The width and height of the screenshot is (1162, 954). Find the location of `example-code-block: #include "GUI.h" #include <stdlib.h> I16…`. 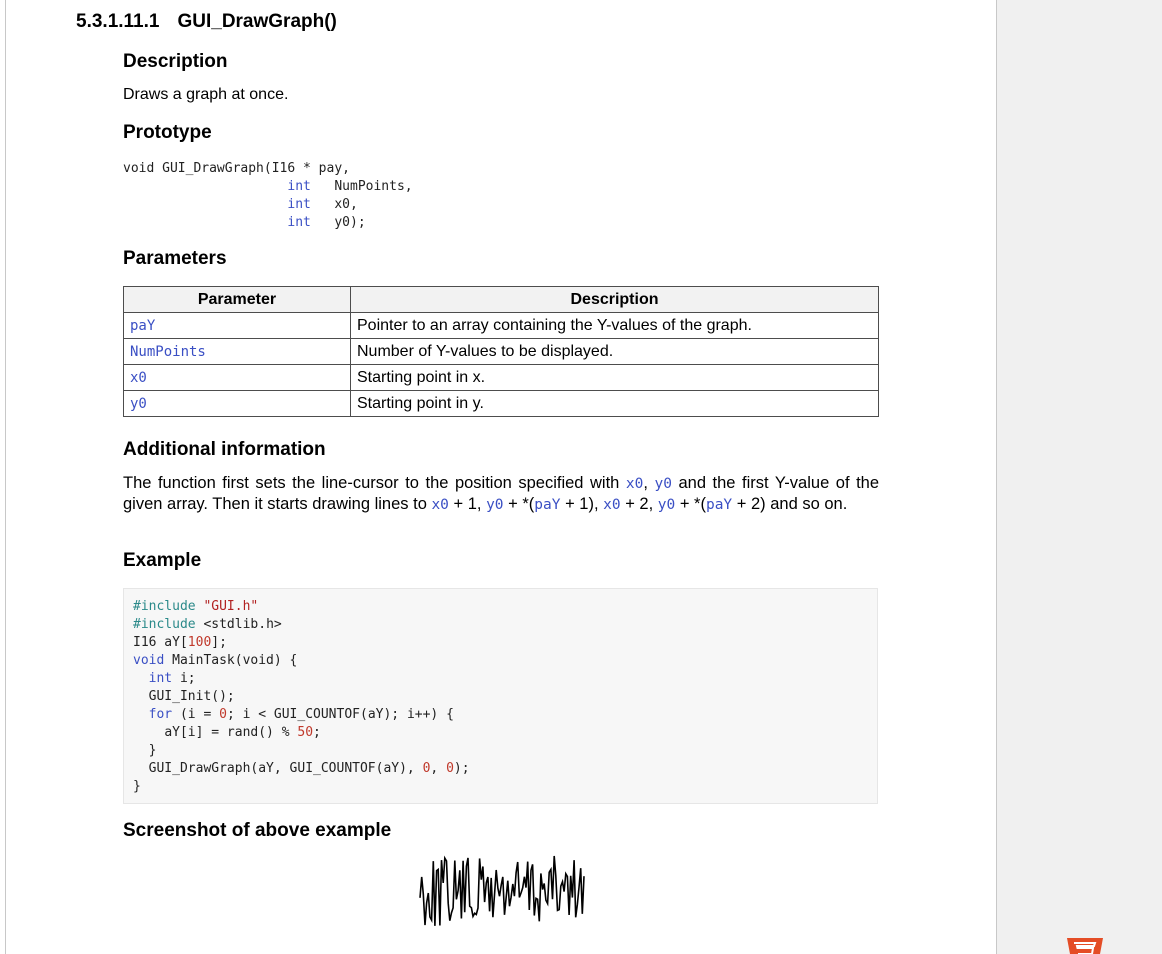

example-code-block: #include "GUI.h" #include <stdlib.h> I16… is located at coordinates (500, 696).